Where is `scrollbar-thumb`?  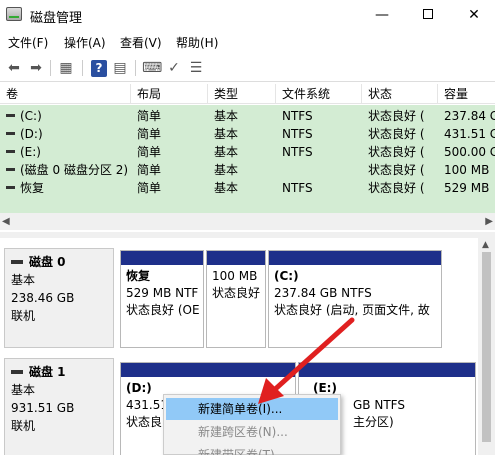 scrollbar-thumb is located at coordinates (486, 347).